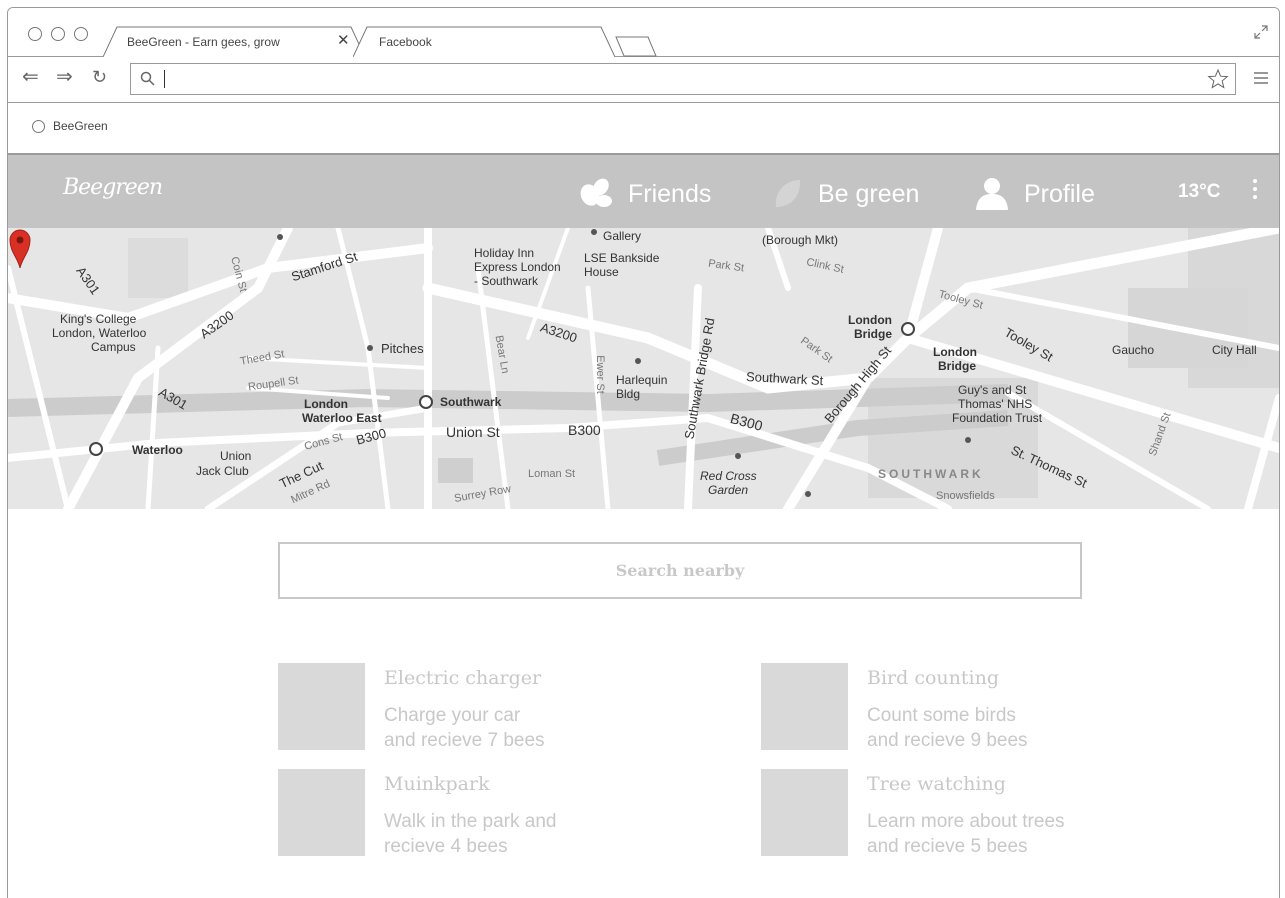  What do you see at coordinates (1256, 191) in the screenshot?
I see `more-options-icon` at bounding box center [1256, 191].